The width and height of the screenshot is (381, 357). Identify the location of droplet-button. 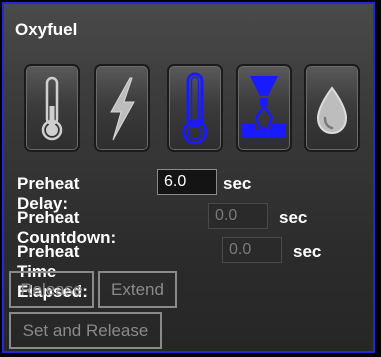
(332, 108).